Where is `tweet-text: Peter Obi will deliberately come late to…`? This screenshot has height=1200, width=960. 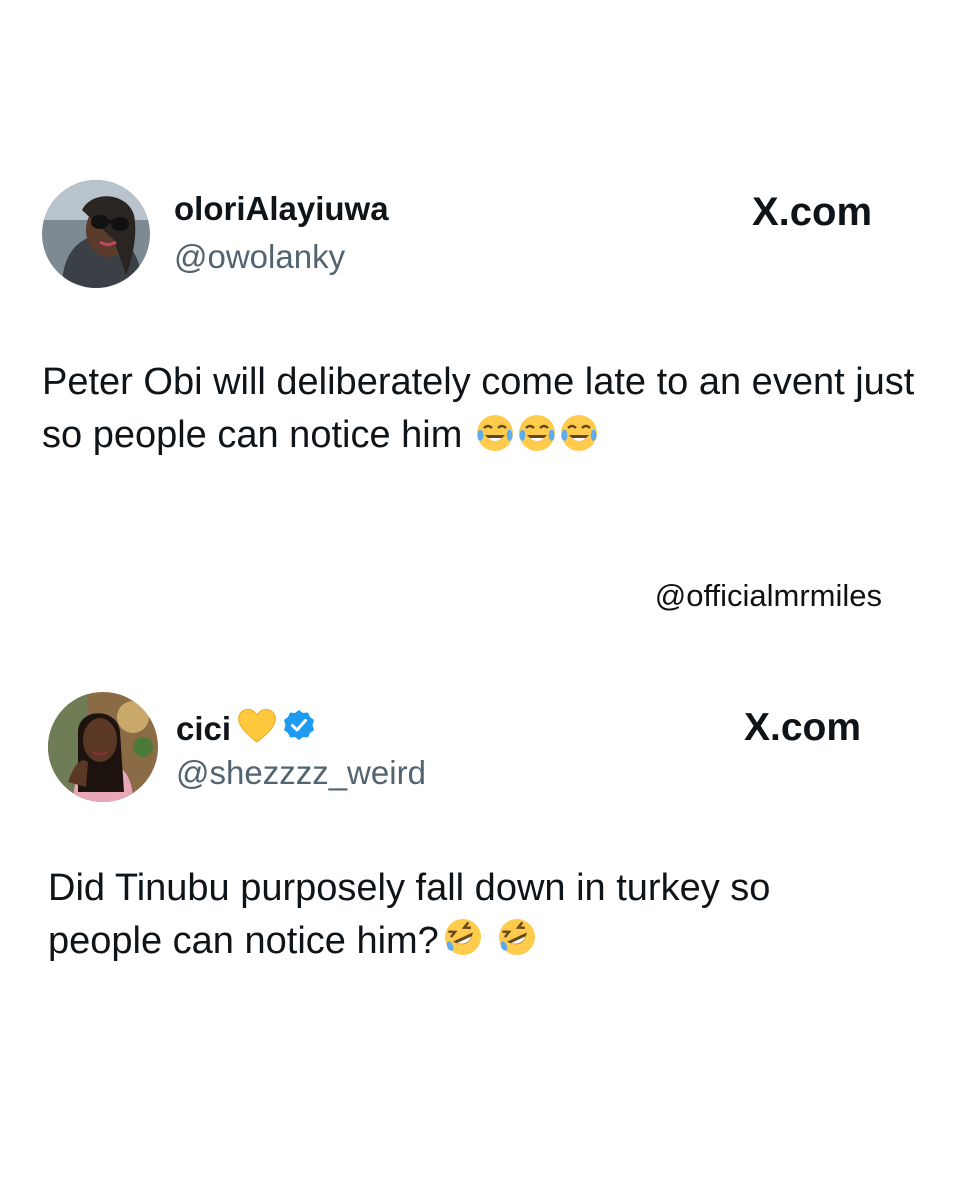
tweet-text: Peter Obi will deliberately come late to… is located at coordinates (482, 412).